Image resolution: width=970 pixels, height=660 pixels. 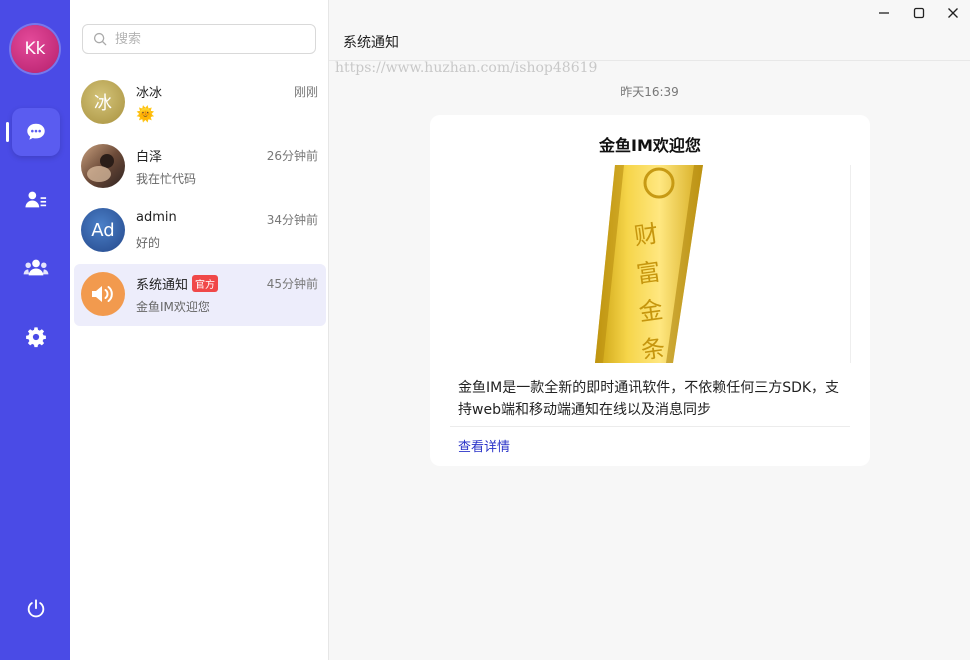 What do you see at coordinates (292, 220) in the screenshot?
I see `conversation-time: 34分钟前` at bounding box center [292, 220].